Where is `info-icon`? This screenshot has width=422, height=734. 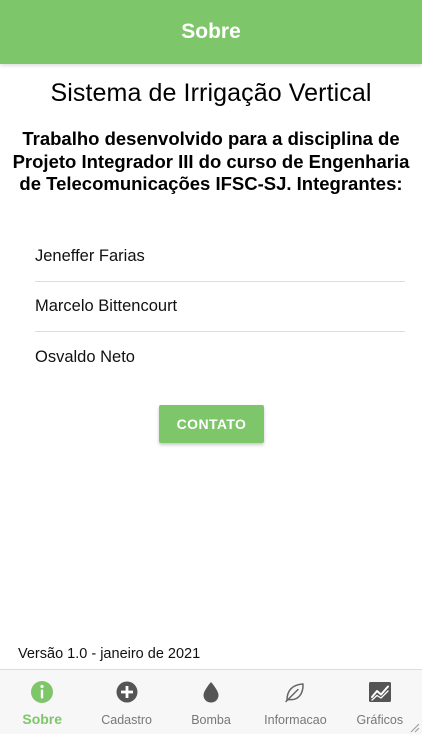 info-icon is located at coordinates (42, 692).